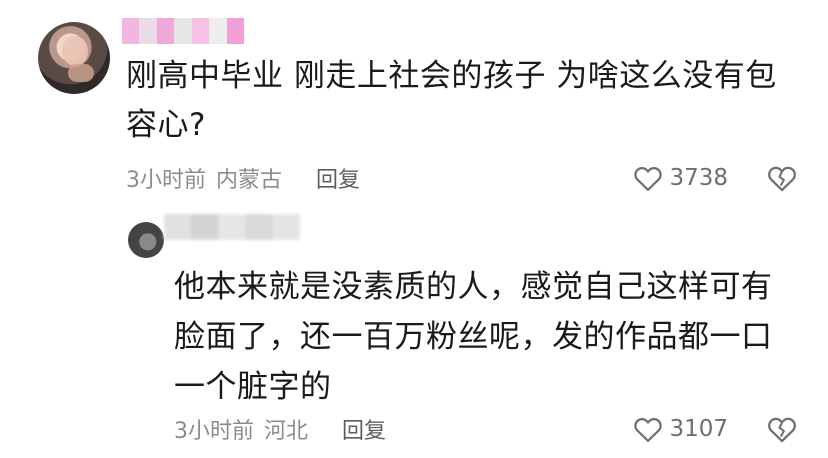  What do you see at coordinates (214, 431) in the screenshot?
I see `reply-time: 3小时前` at bounding box center [214, 431].